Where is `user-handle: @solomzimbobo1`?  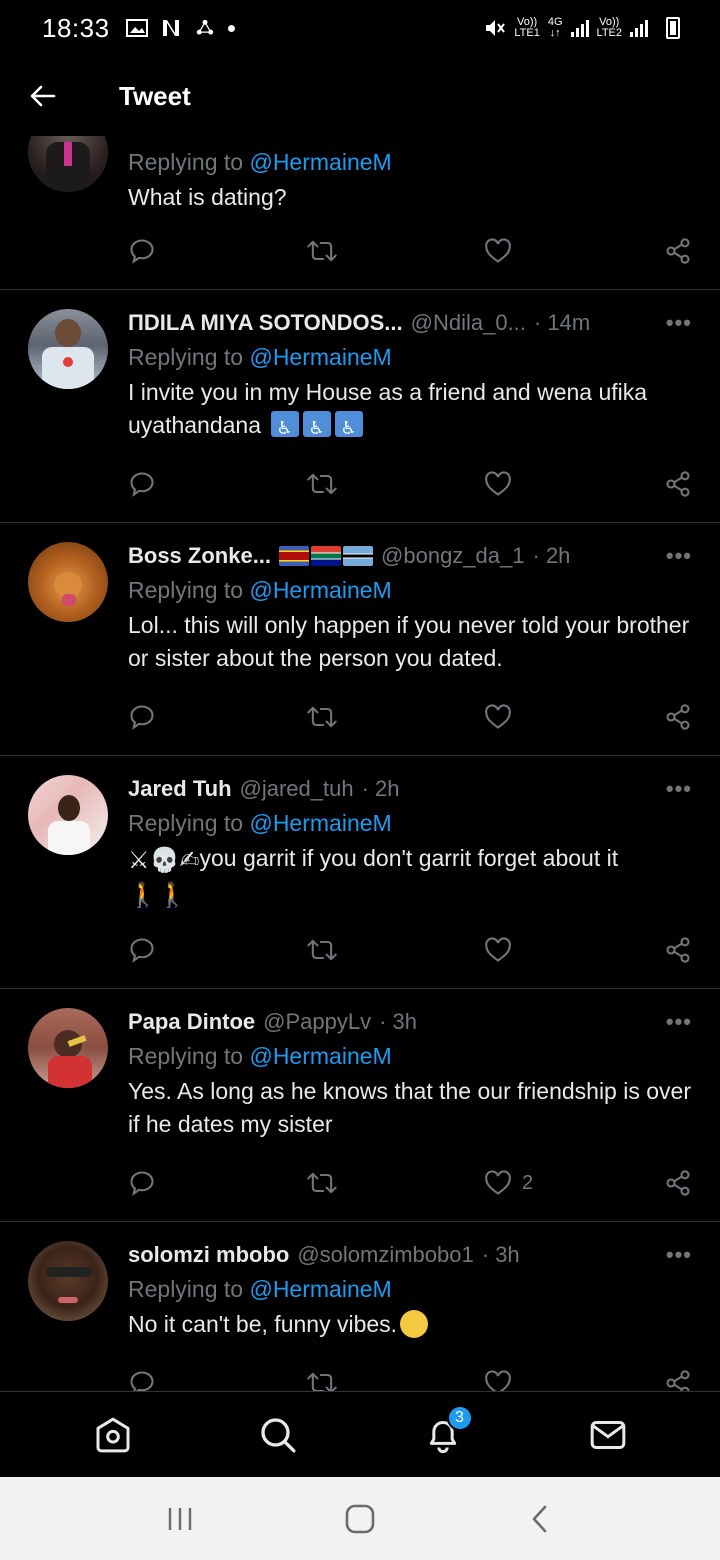 user-handle: @solomzimbobo1 is located at coordinates (385, 1255).